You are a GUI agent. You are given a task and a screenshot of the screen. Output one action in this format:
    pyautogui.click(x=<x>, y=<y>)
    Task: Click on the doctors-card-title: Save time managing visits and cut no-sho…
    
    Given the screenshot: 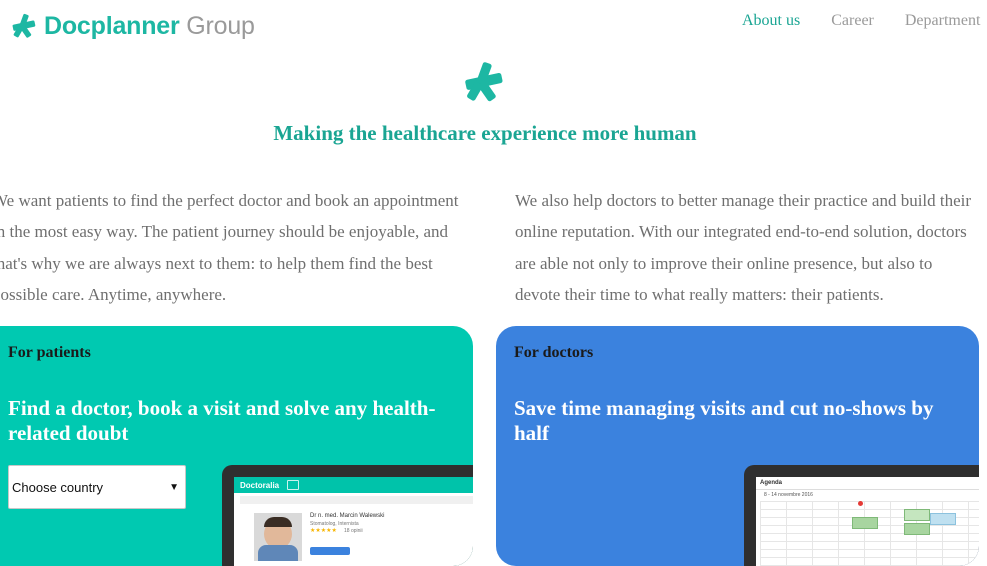 What is the action you would take?
    pyautogui.click(x=724, y=420)
    